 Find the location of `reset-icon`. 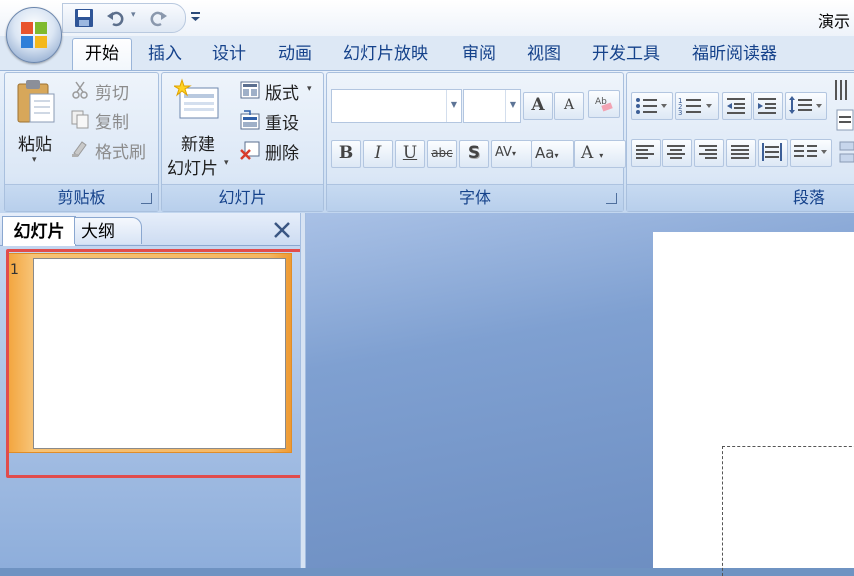

reset-icon is located at coordinates (250, 120).